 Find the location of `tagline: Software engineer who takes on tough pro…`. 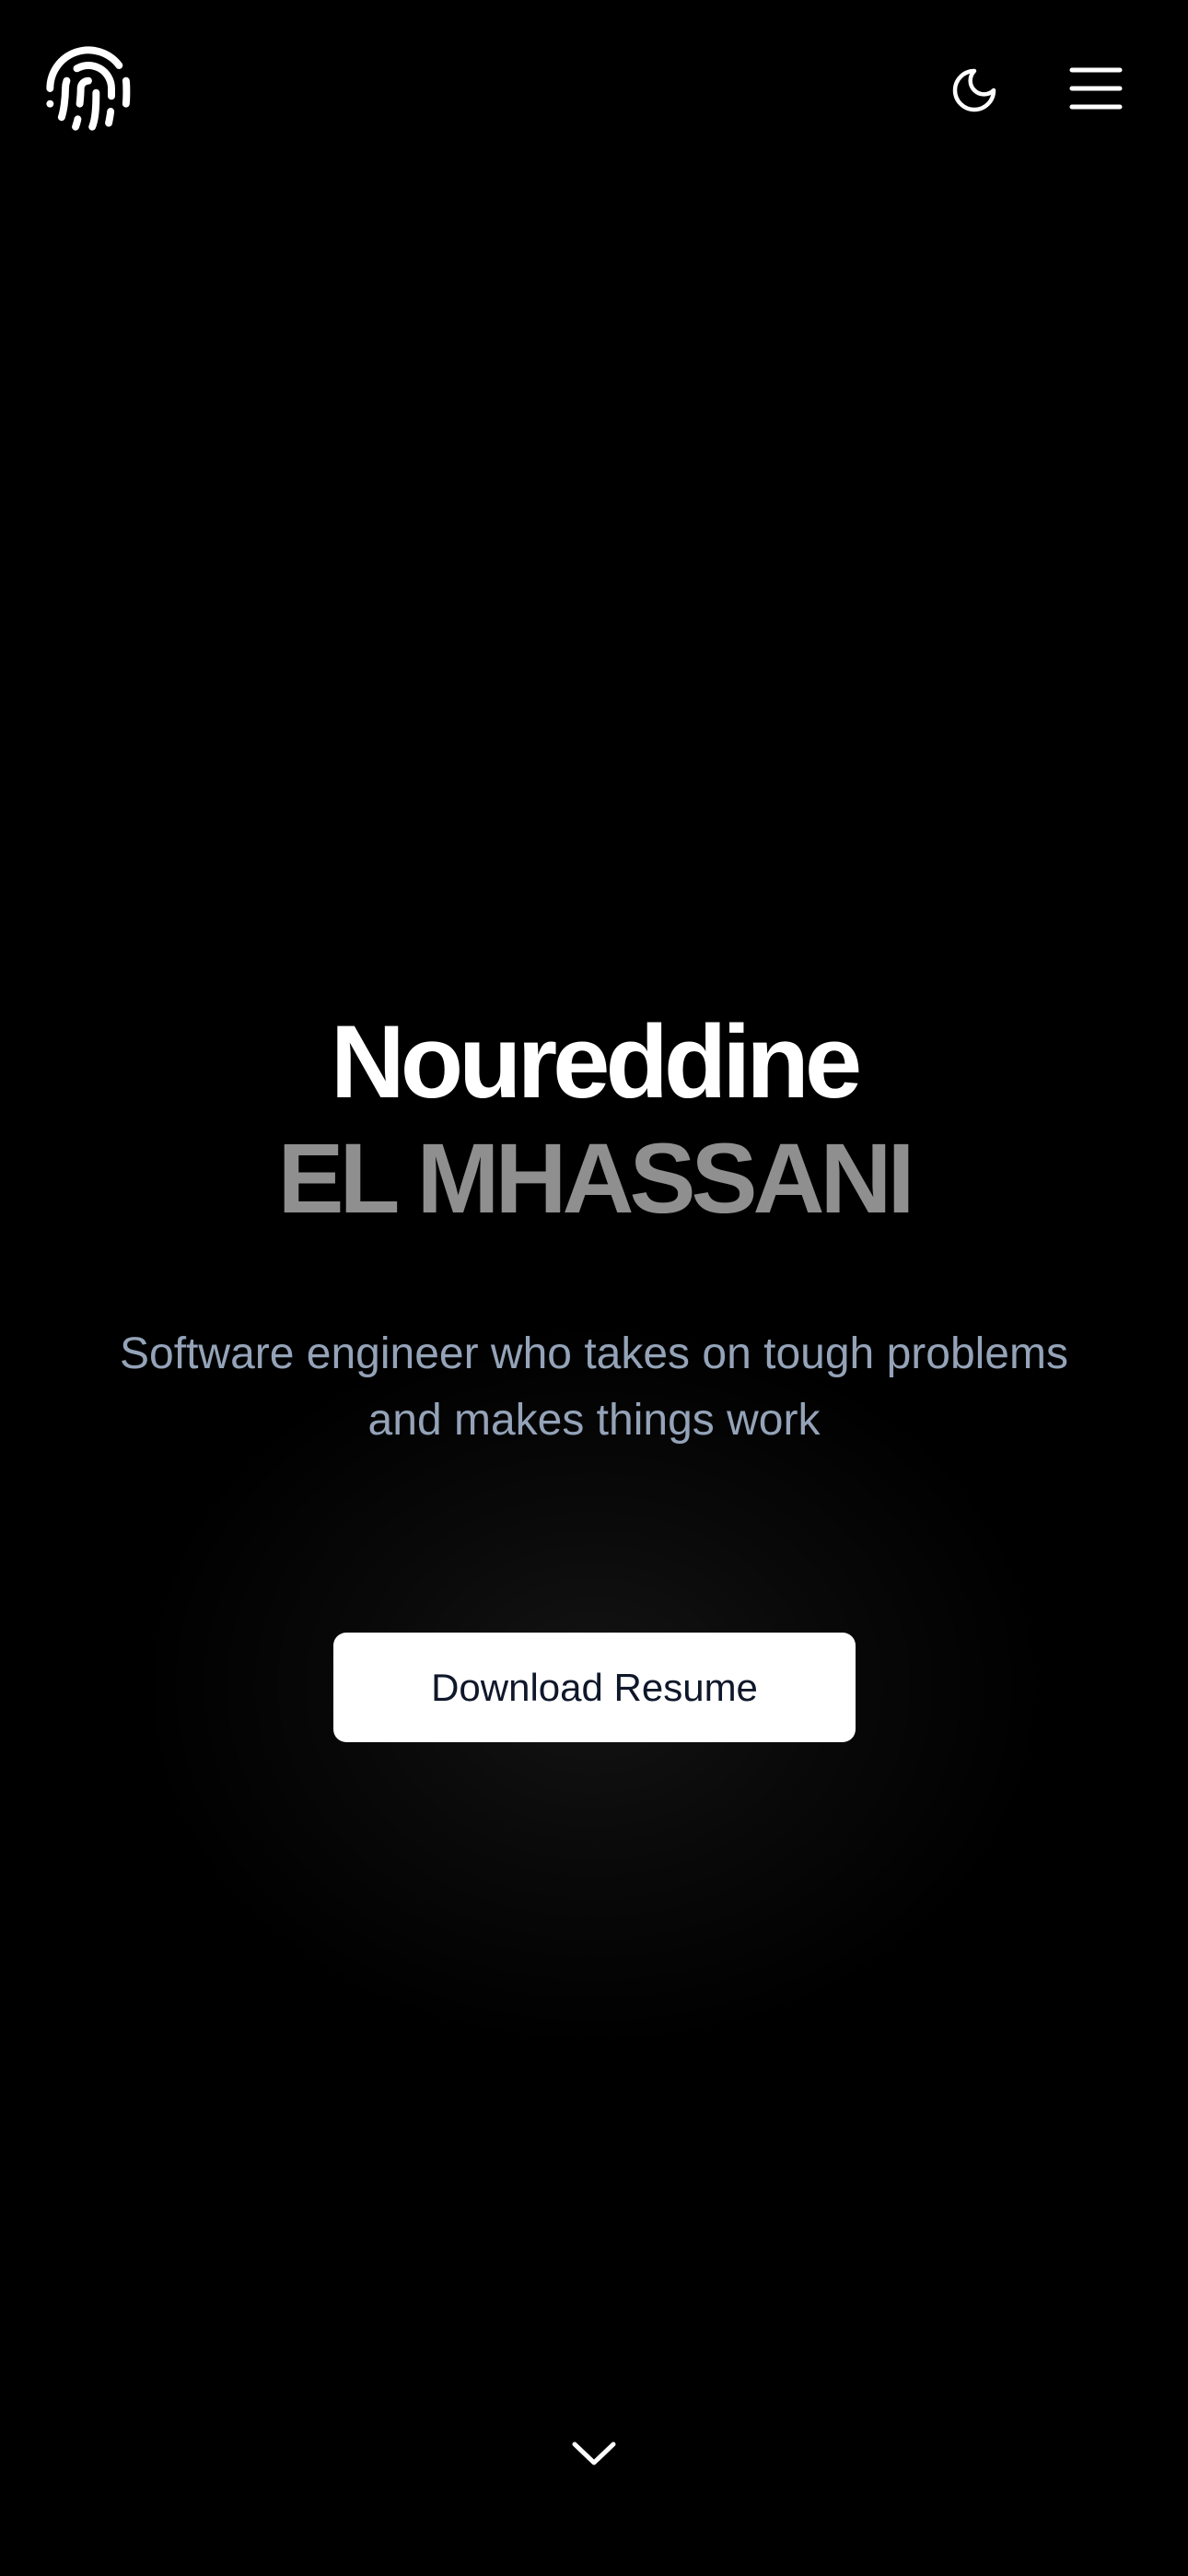

tagline: Software engineer who takes on tough pro… is located at coordinates (594, 1387).